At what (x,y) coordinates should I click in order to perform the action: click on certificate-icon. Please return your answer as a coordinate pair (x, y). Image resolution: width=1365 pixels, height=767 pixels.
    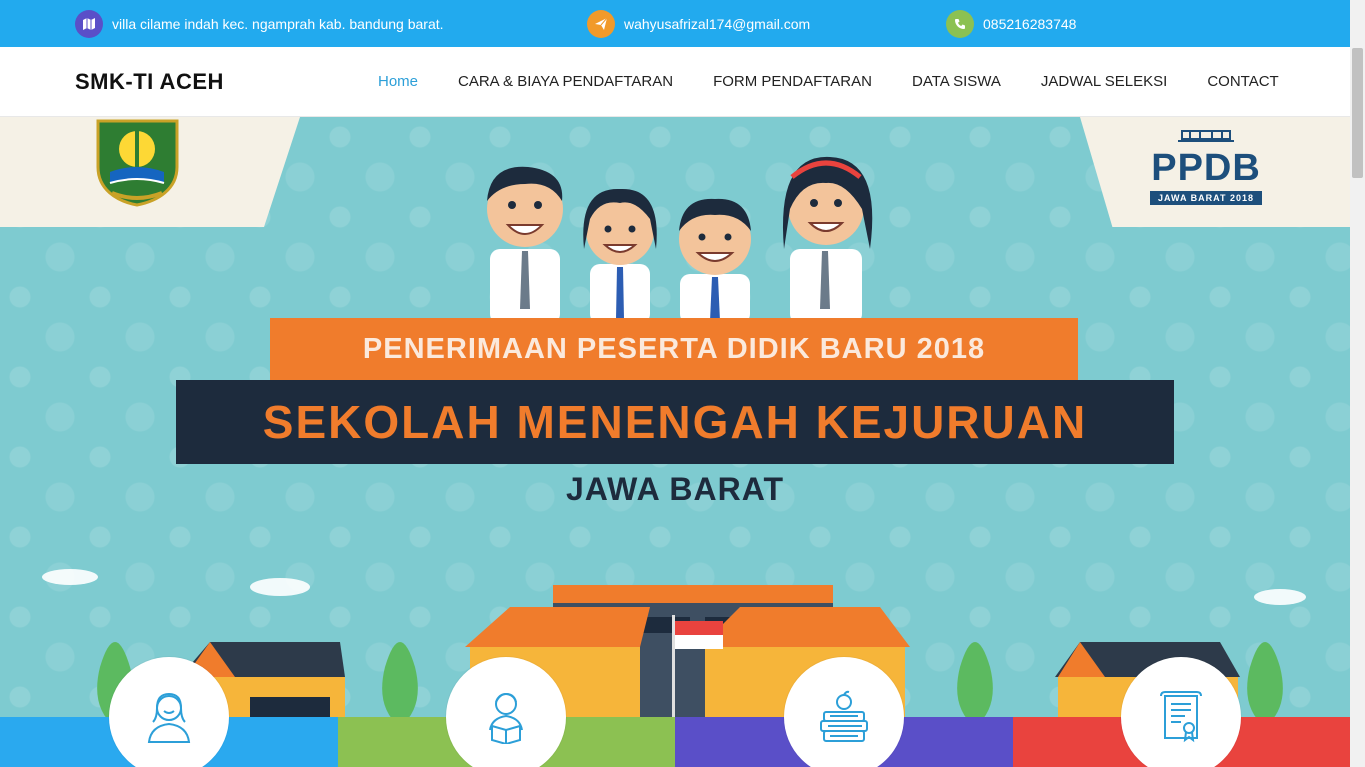
    Looking at the image, I should click on (1181, 717).